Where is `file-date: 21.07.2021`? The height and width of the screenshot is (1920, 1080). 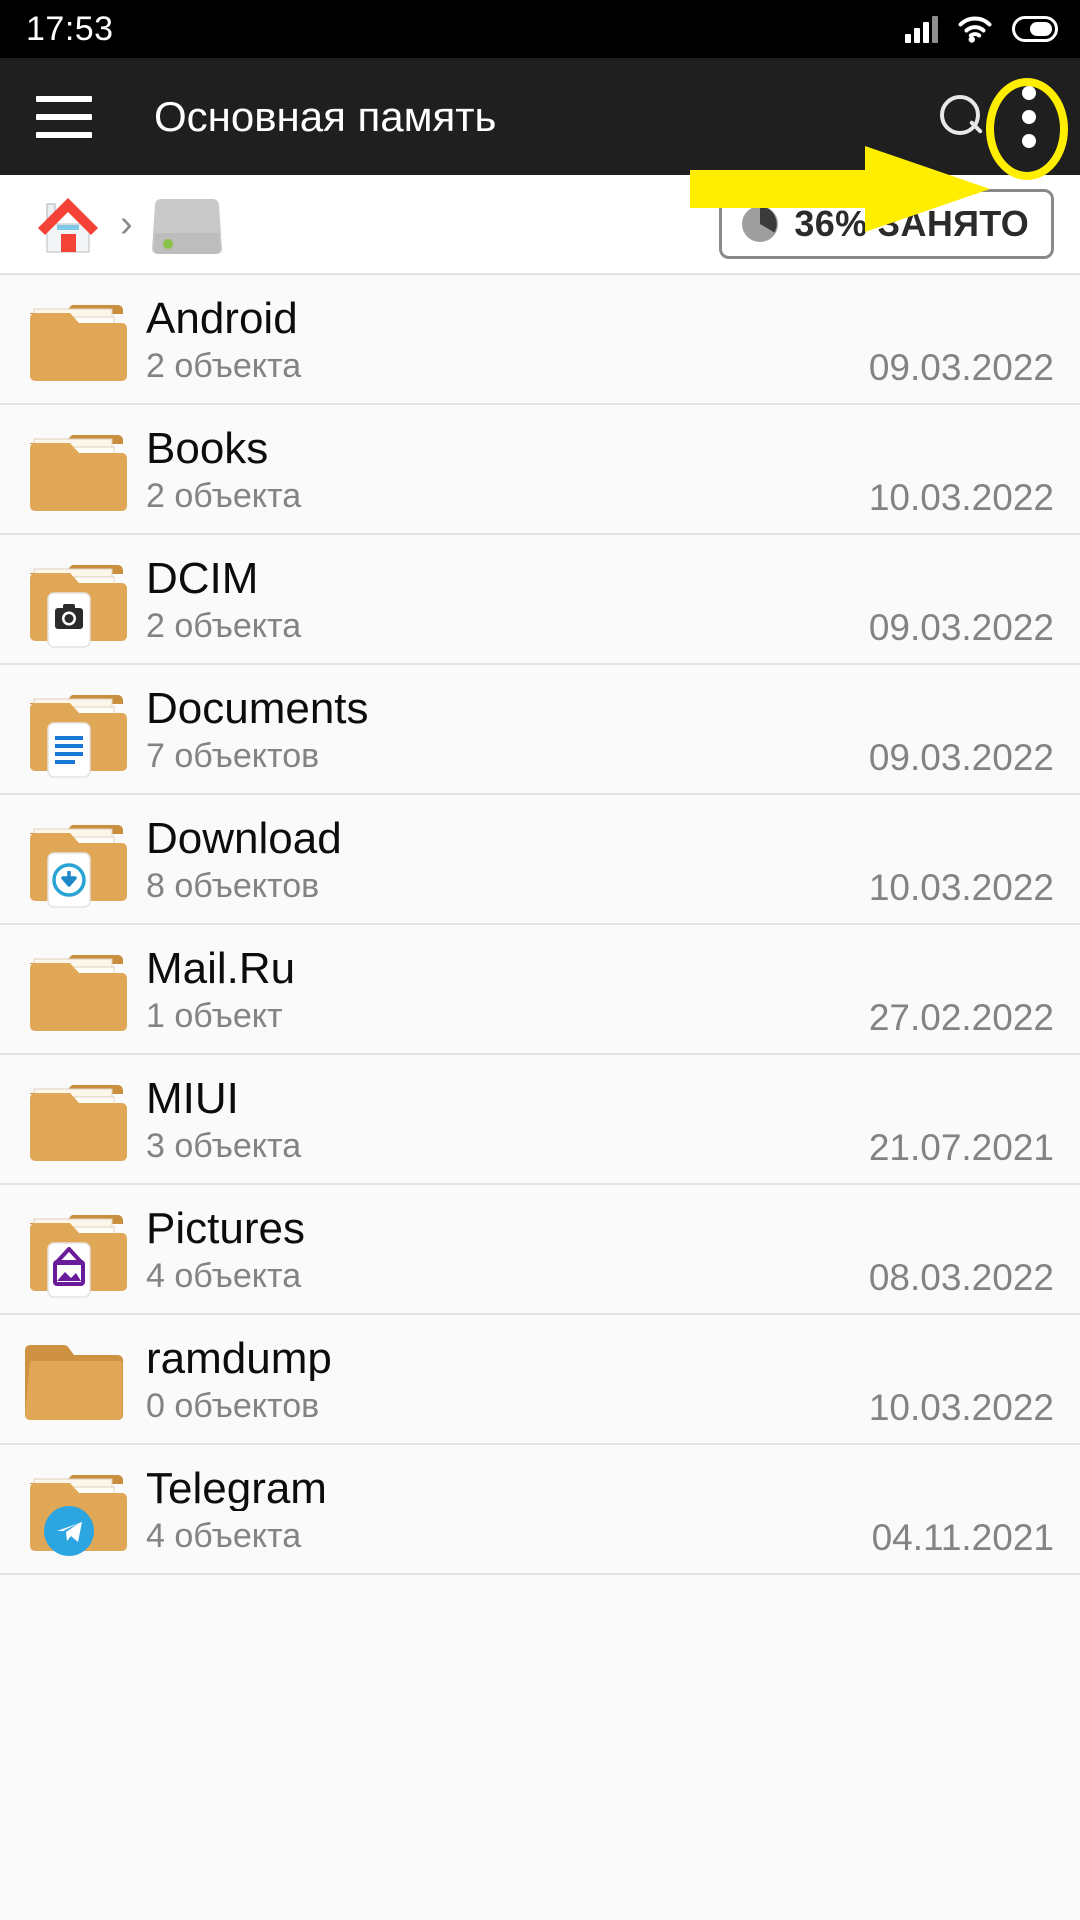 file-date: 21.07.2021 is located at coordinates (961, 1147).